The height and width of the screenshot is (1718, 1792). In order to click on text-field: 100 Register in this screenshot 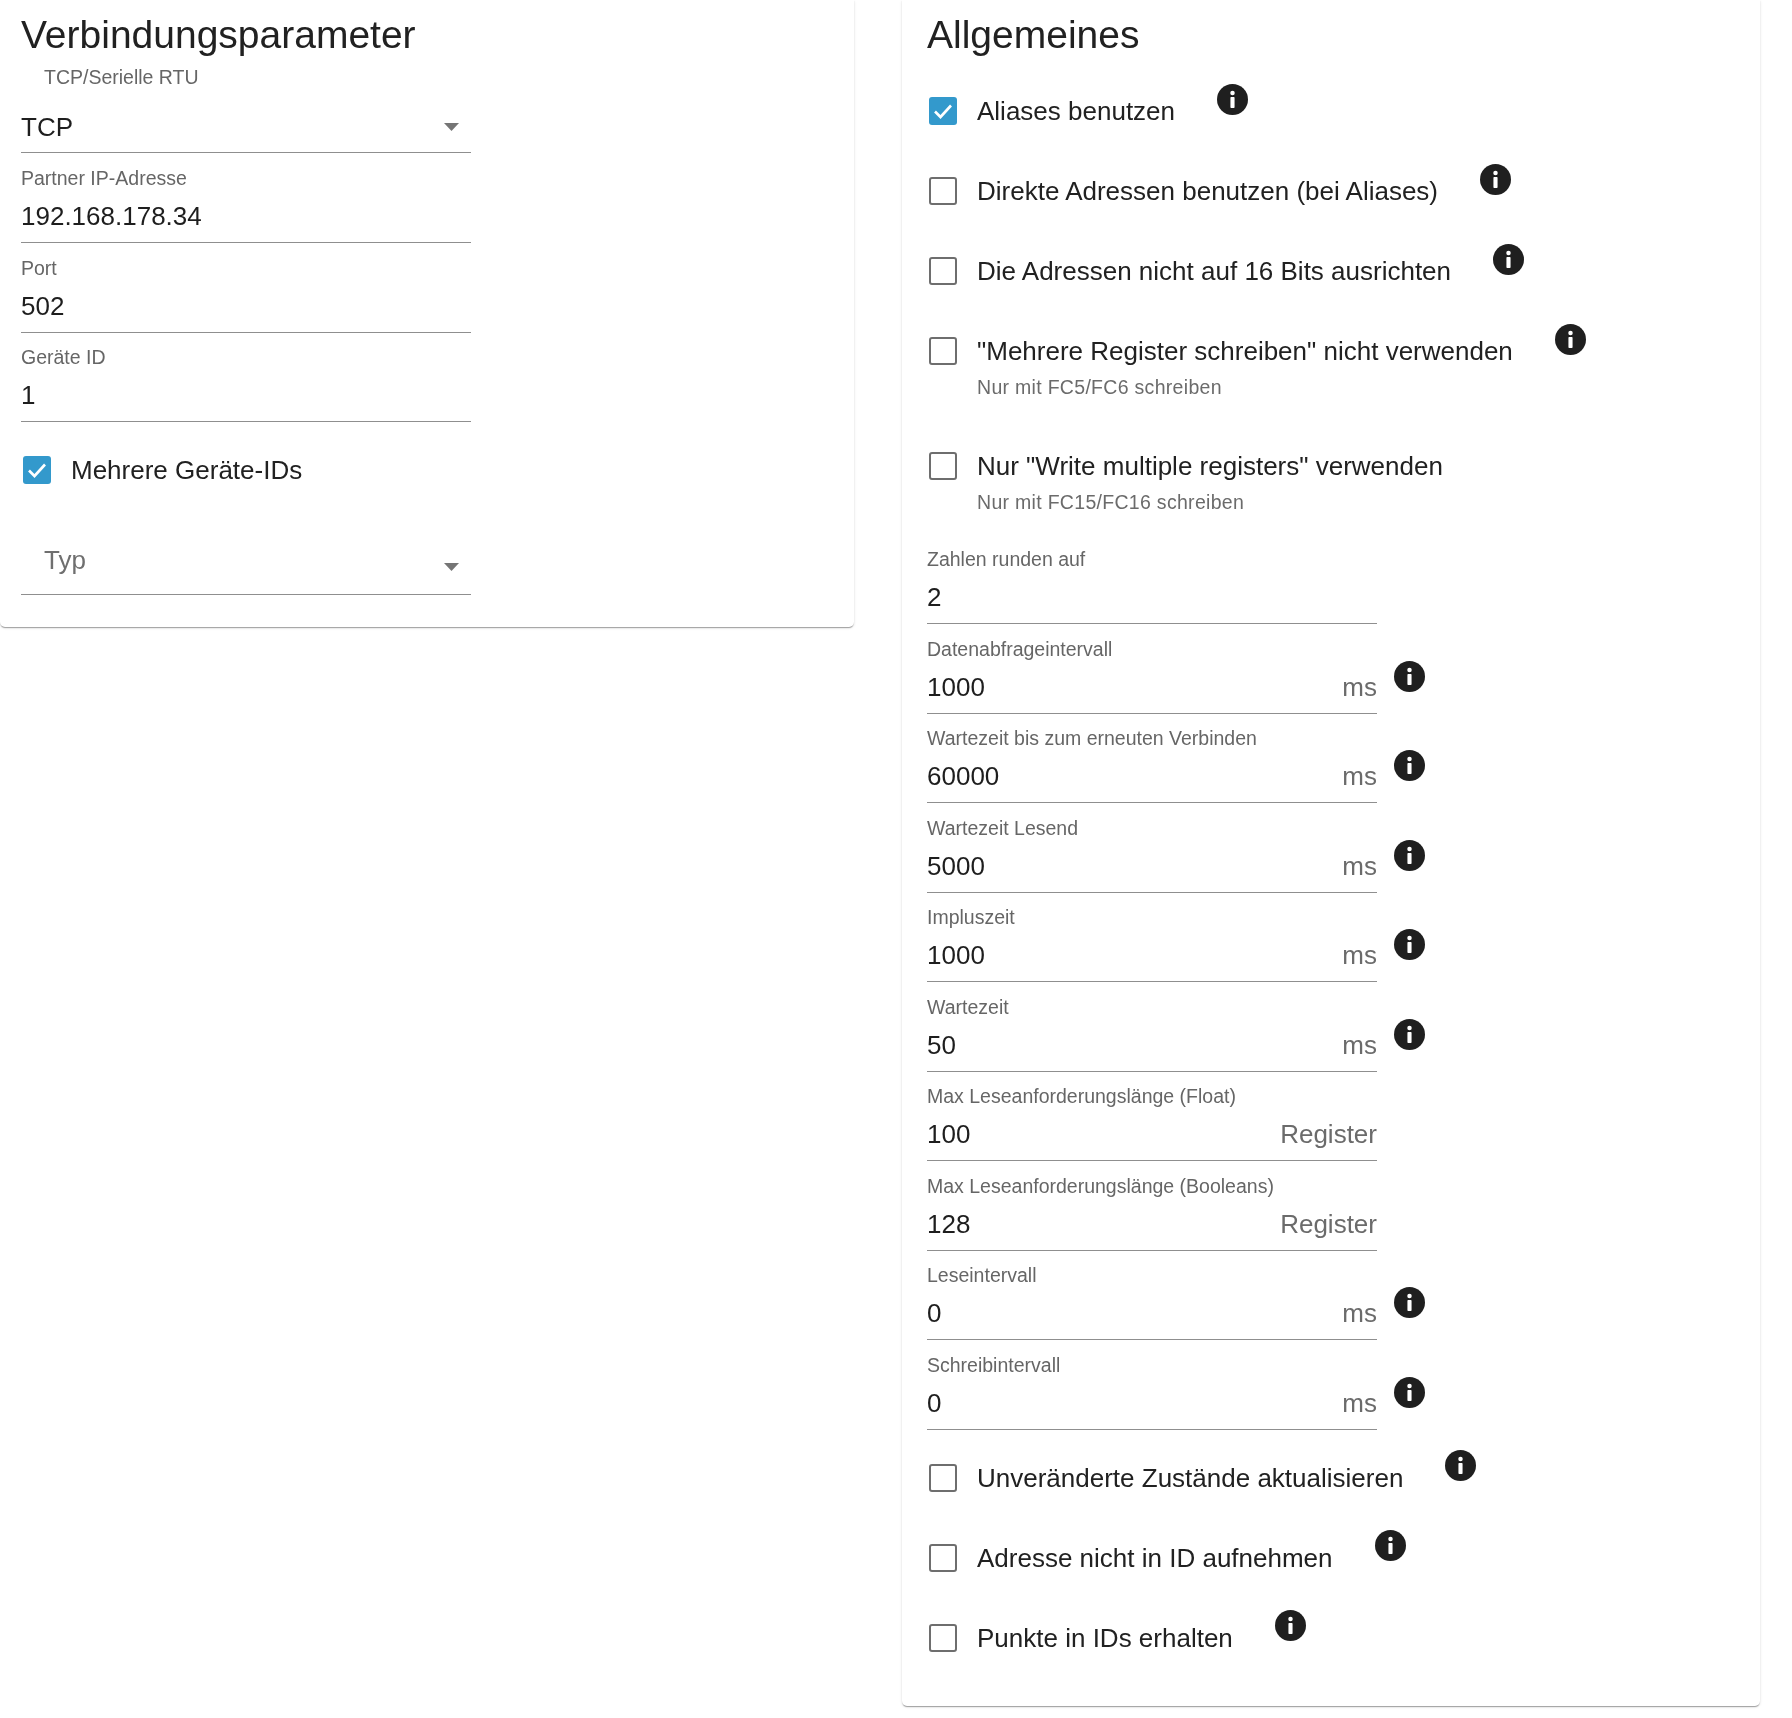, I will do `click(1152, 1140)`.